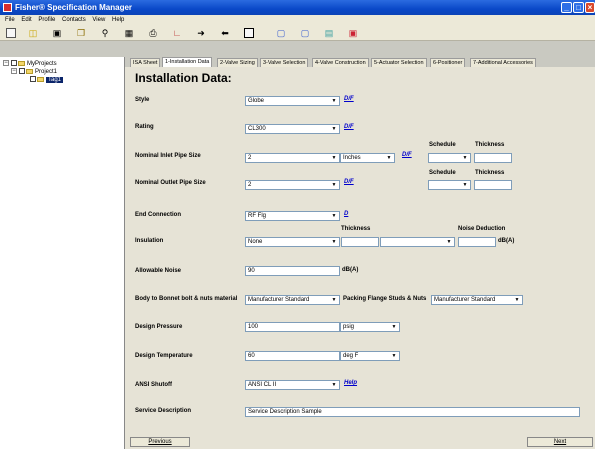 Image resolution: width=595 pixels, height=449 pixels. What do you see at coordinates (417, 242) in the screenshot?
I see `insulation-thickness-unit-select: ▼` at bounding box center [417, 242].